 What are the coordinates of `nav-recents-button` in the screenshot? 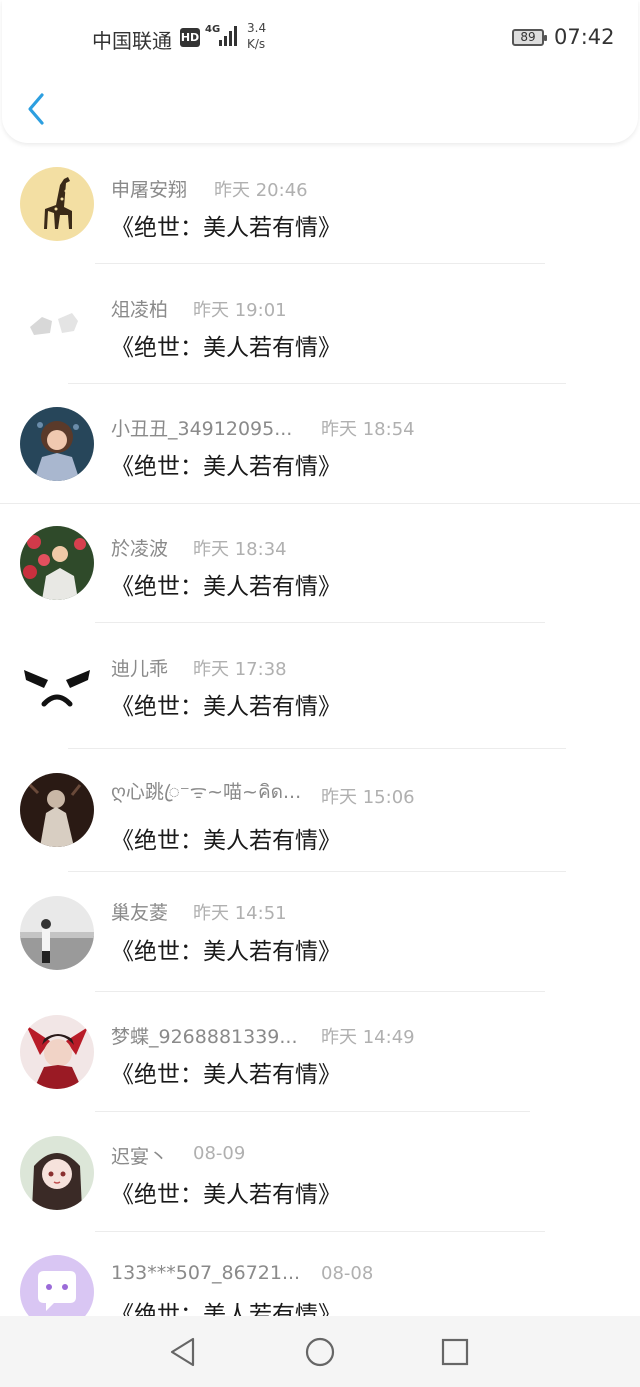 It's located at (455, 1352).